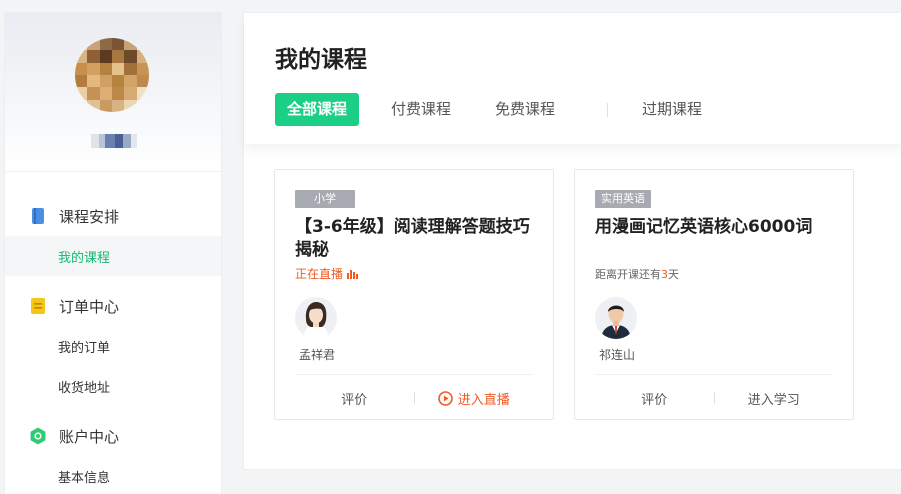 Image resolution: width=901 pixels, height=494 pixels. Describe the element at coordinates (84, 348) in the screenshot. I see `sidebar-item-label: 我的订单` at that location.